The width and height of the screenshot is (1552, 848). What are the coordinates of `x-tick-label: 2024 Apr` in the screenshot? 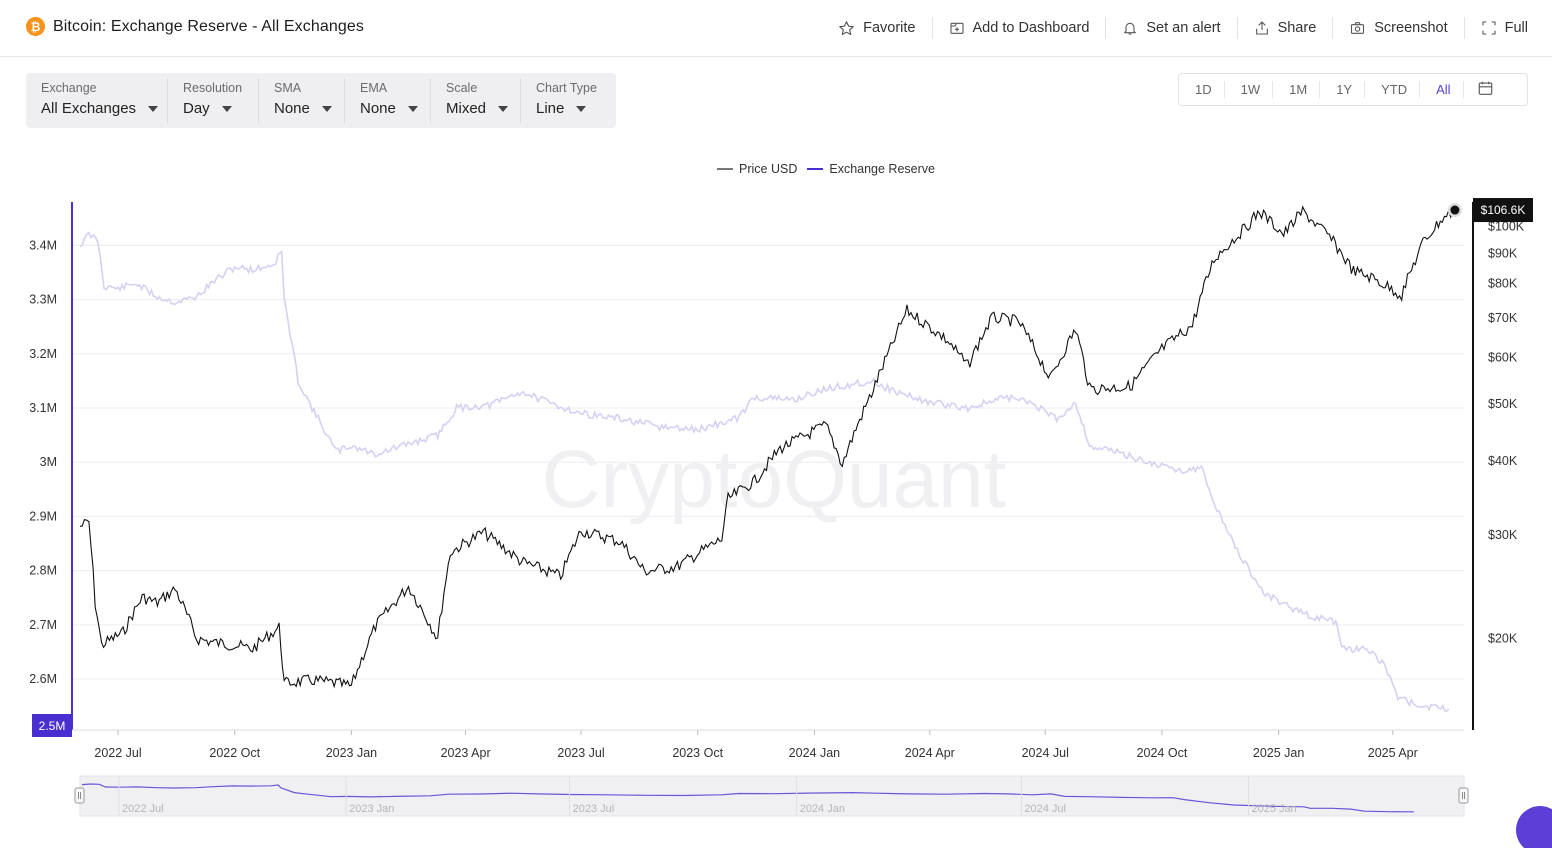 It's located at (930, 753).